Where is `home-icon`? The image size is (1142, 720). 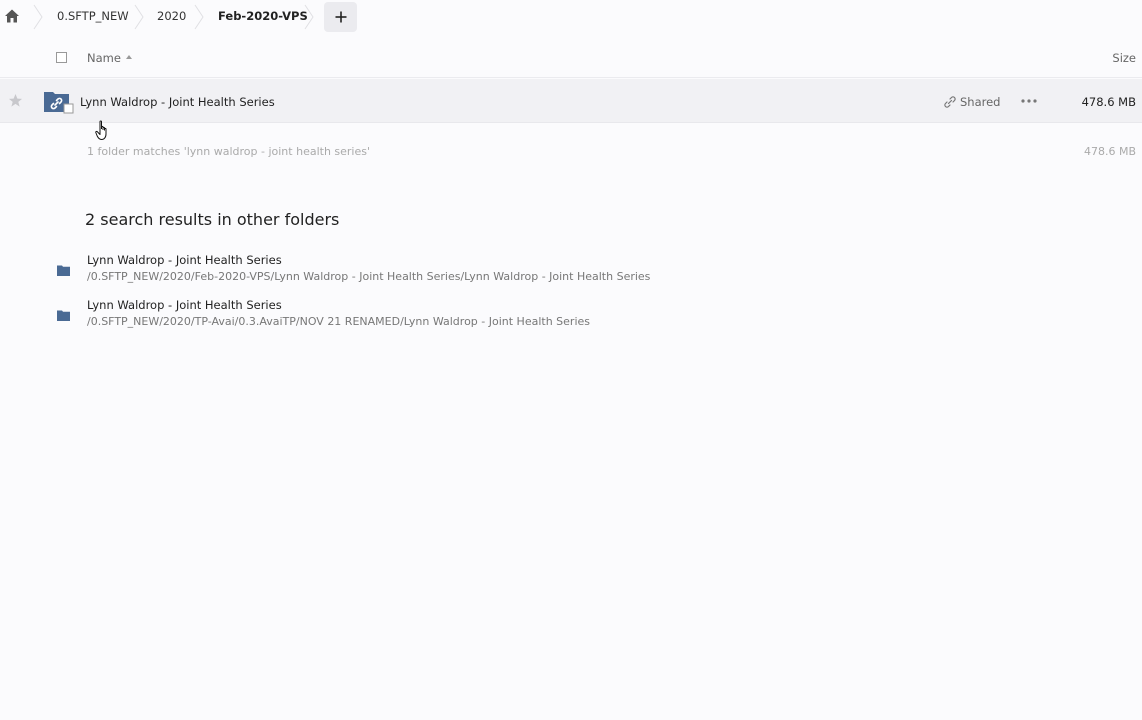 home-icon is located at coordinates (12, 16).